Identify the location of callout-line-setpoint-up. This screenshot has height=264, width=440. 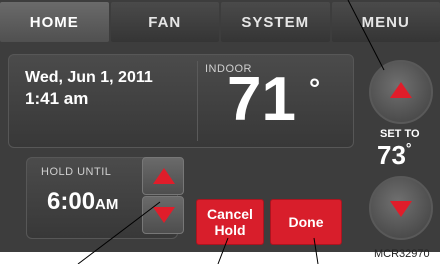
(366, 35).